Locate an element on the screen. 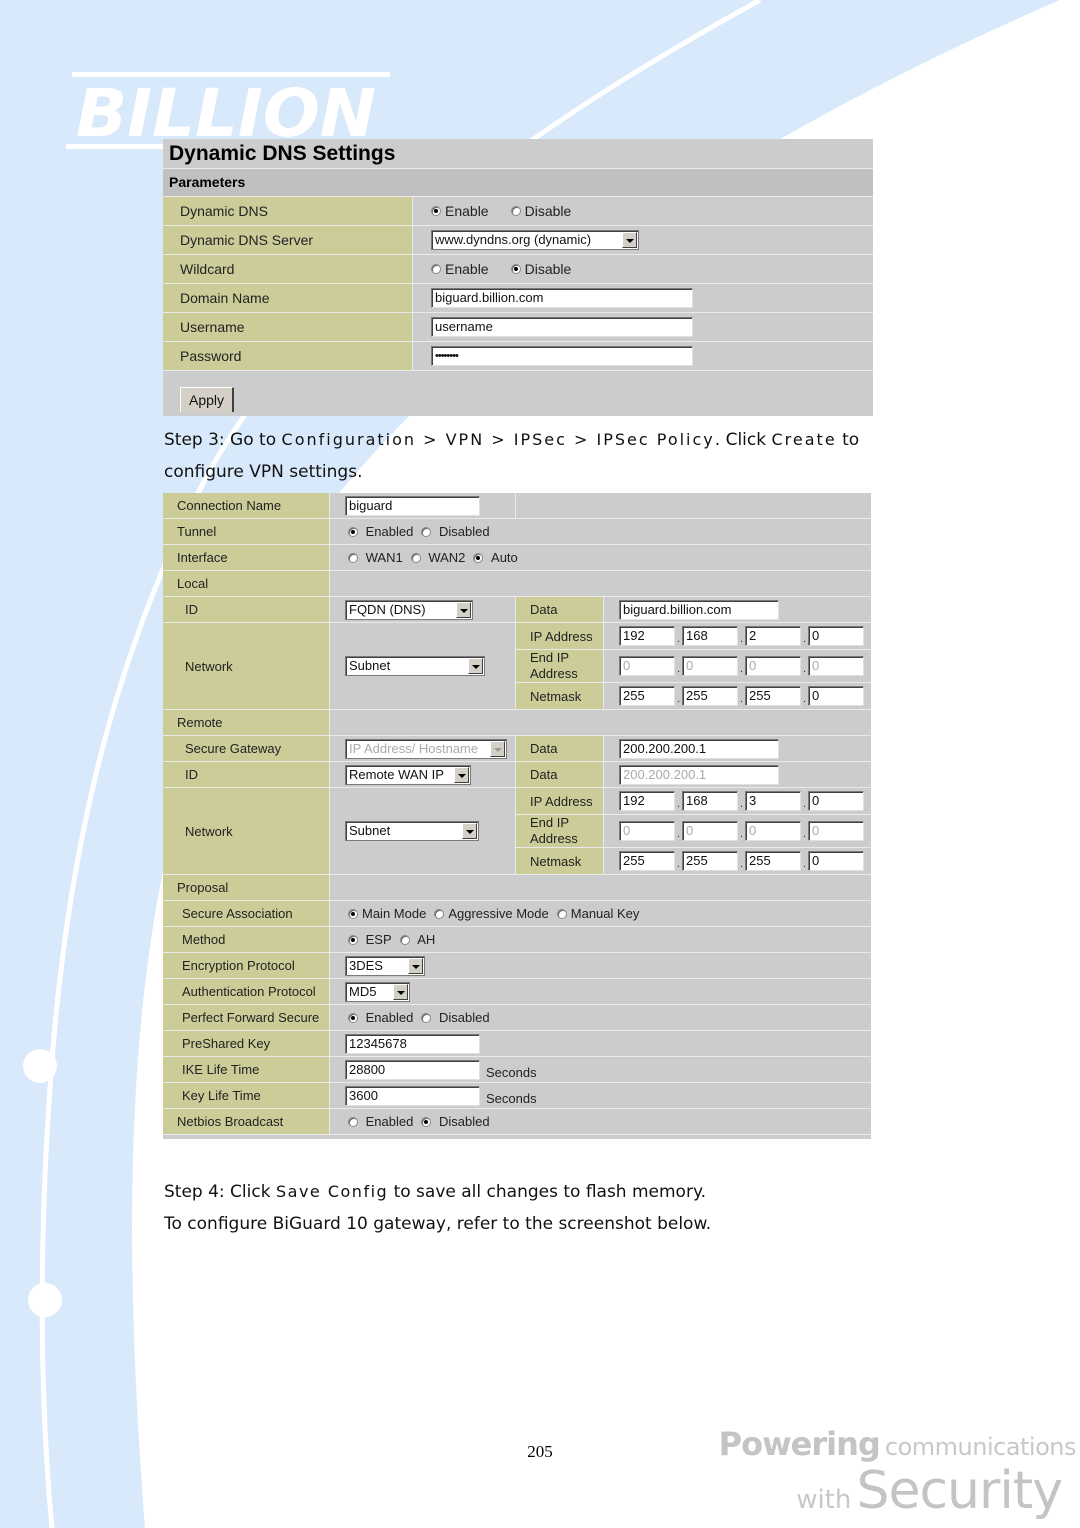 The height and width of the screenshot is (1528, 1080). wildcard-enable-radio: Enable is located at coordinates (460, 269).